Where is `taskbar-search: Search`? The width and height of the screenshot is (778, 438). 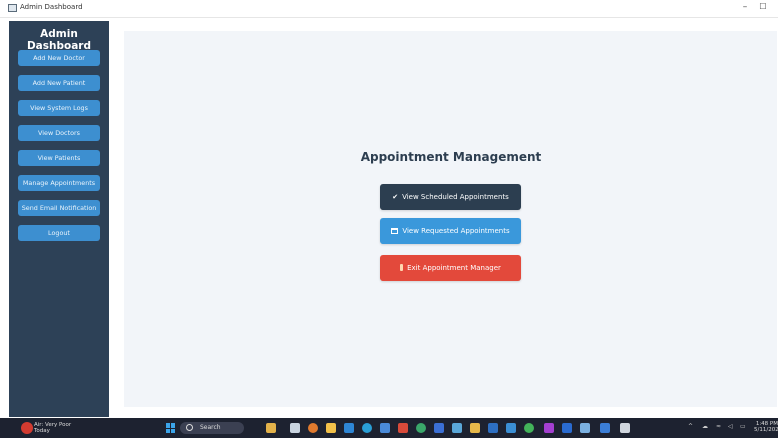
taskbar-search: Search is located at coordinates (212, 428).